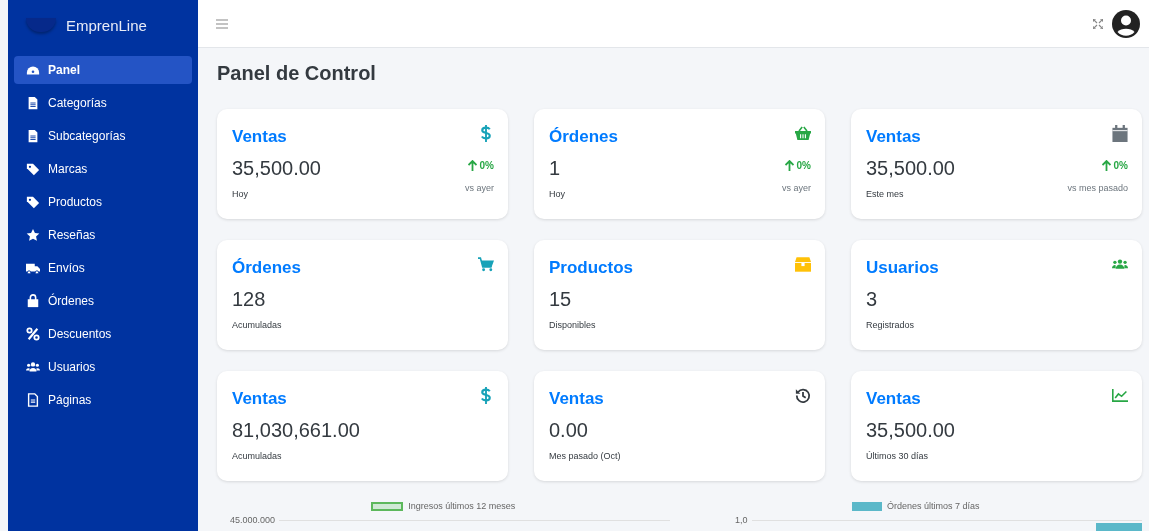  What do you see at coordinates (297, 73) in the screenshot?
I see `page-title: Panel de Control` at bounding box center [297, 73].